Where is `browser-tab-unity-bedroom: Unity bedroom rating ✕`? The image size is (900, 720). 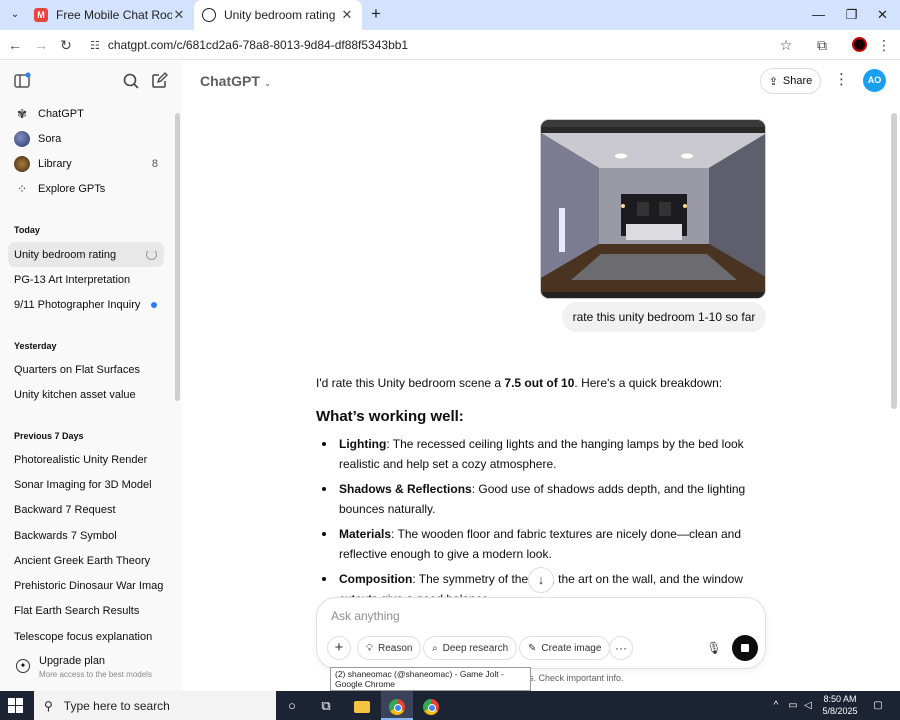 browser-tab-unity-bedroom: Unity bedroom rating ✕ is located at coordinates (278, 15).